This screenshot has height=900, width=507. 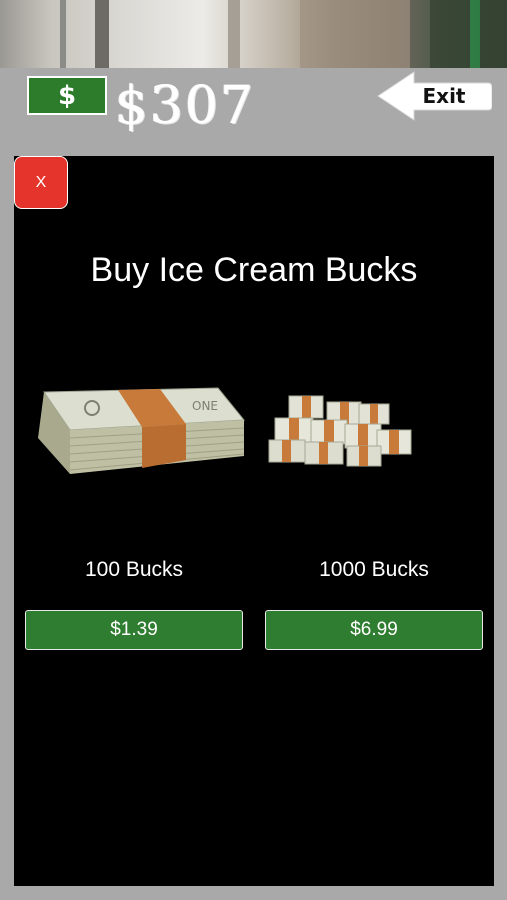 What do you see at coordinates (374, 630) in the screenshot?
I see `buy-1000-bucks-button: $6.99` at bounding box center [374, 630].